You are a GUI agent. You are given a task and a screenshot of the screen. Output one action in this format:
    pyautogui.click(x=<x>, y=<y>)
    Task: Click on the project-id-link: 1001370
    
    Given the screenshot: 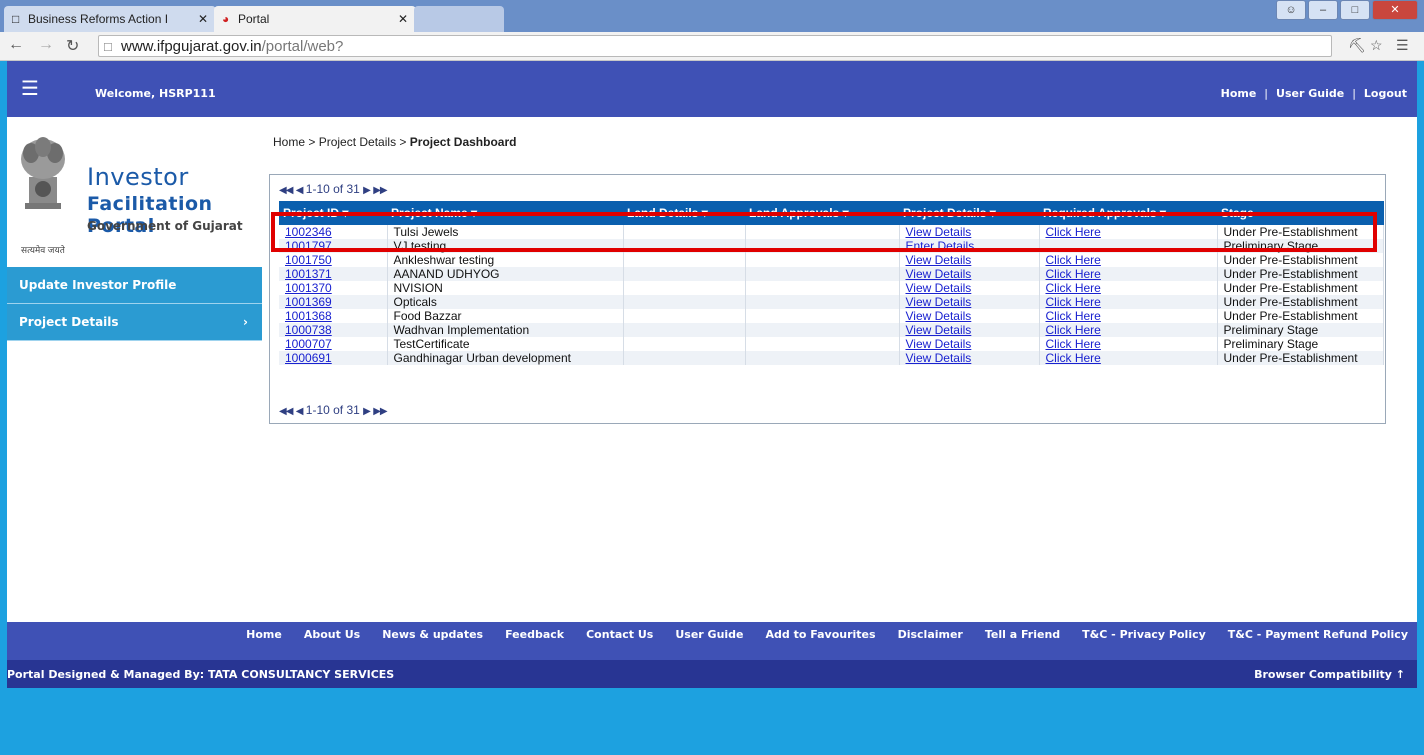 What is the action you would take?
    pyautogui.click(x=308, y=288)
    